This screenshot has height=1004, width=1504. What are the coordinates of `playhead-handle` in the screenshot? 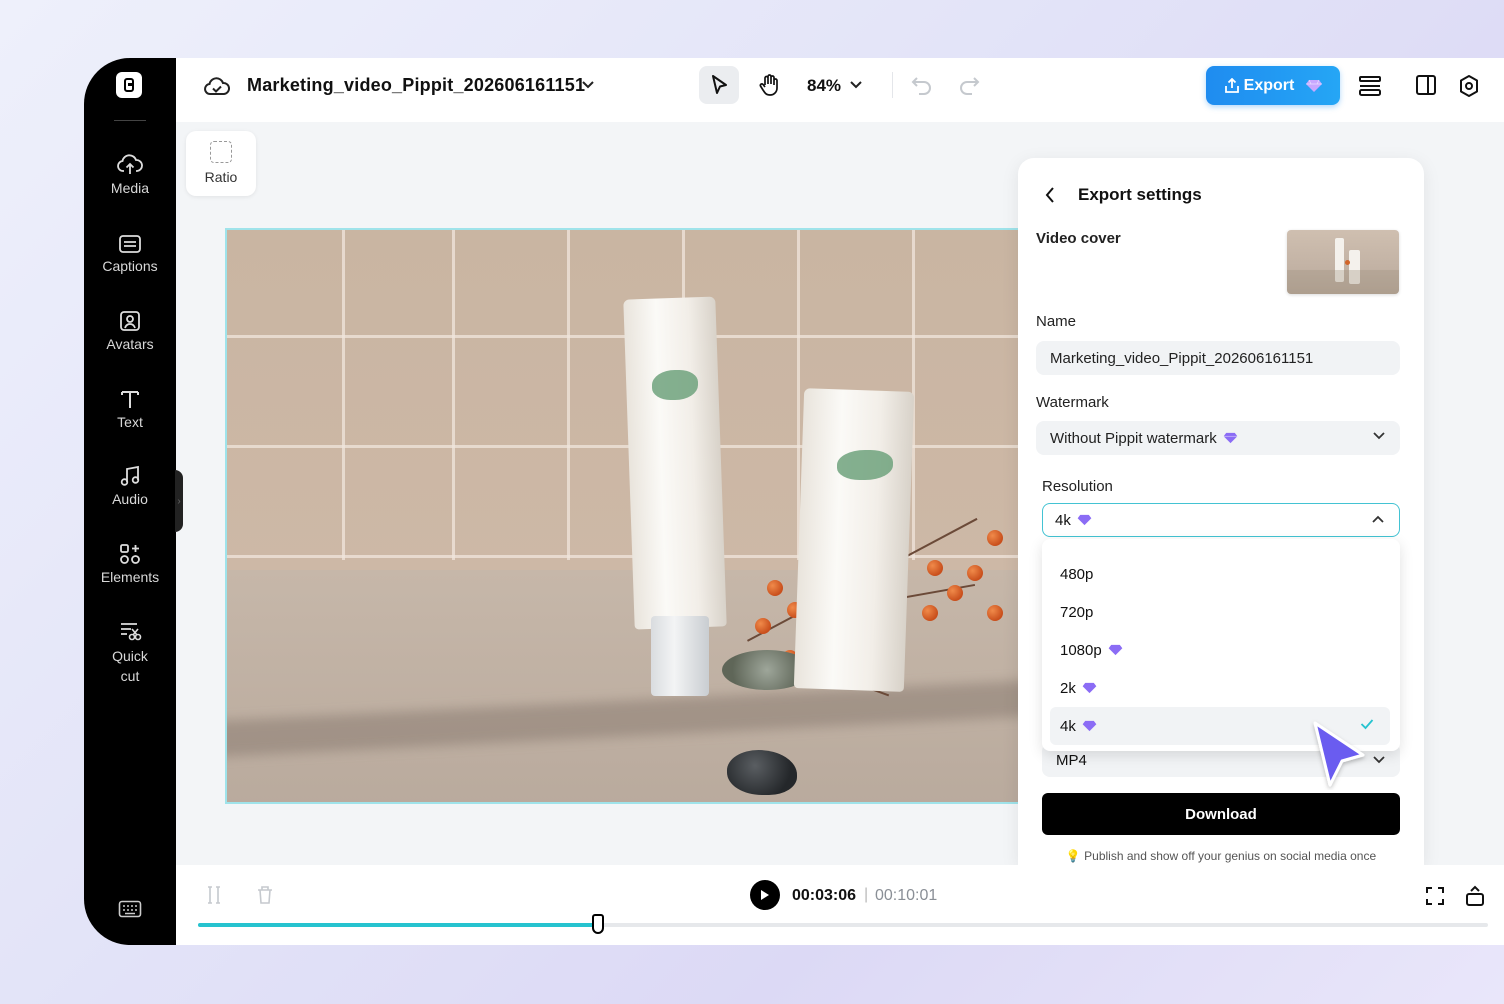 It's located at (597, 924).